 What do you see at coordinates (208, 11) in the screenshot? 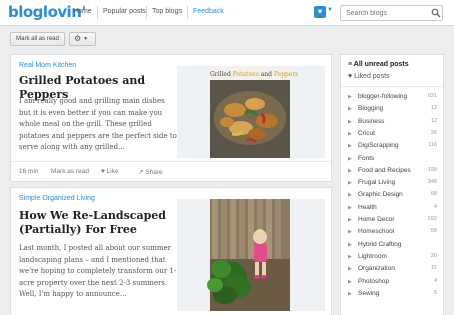
I see `nav-feedback: Feedback` at bounding box center [208, 11].